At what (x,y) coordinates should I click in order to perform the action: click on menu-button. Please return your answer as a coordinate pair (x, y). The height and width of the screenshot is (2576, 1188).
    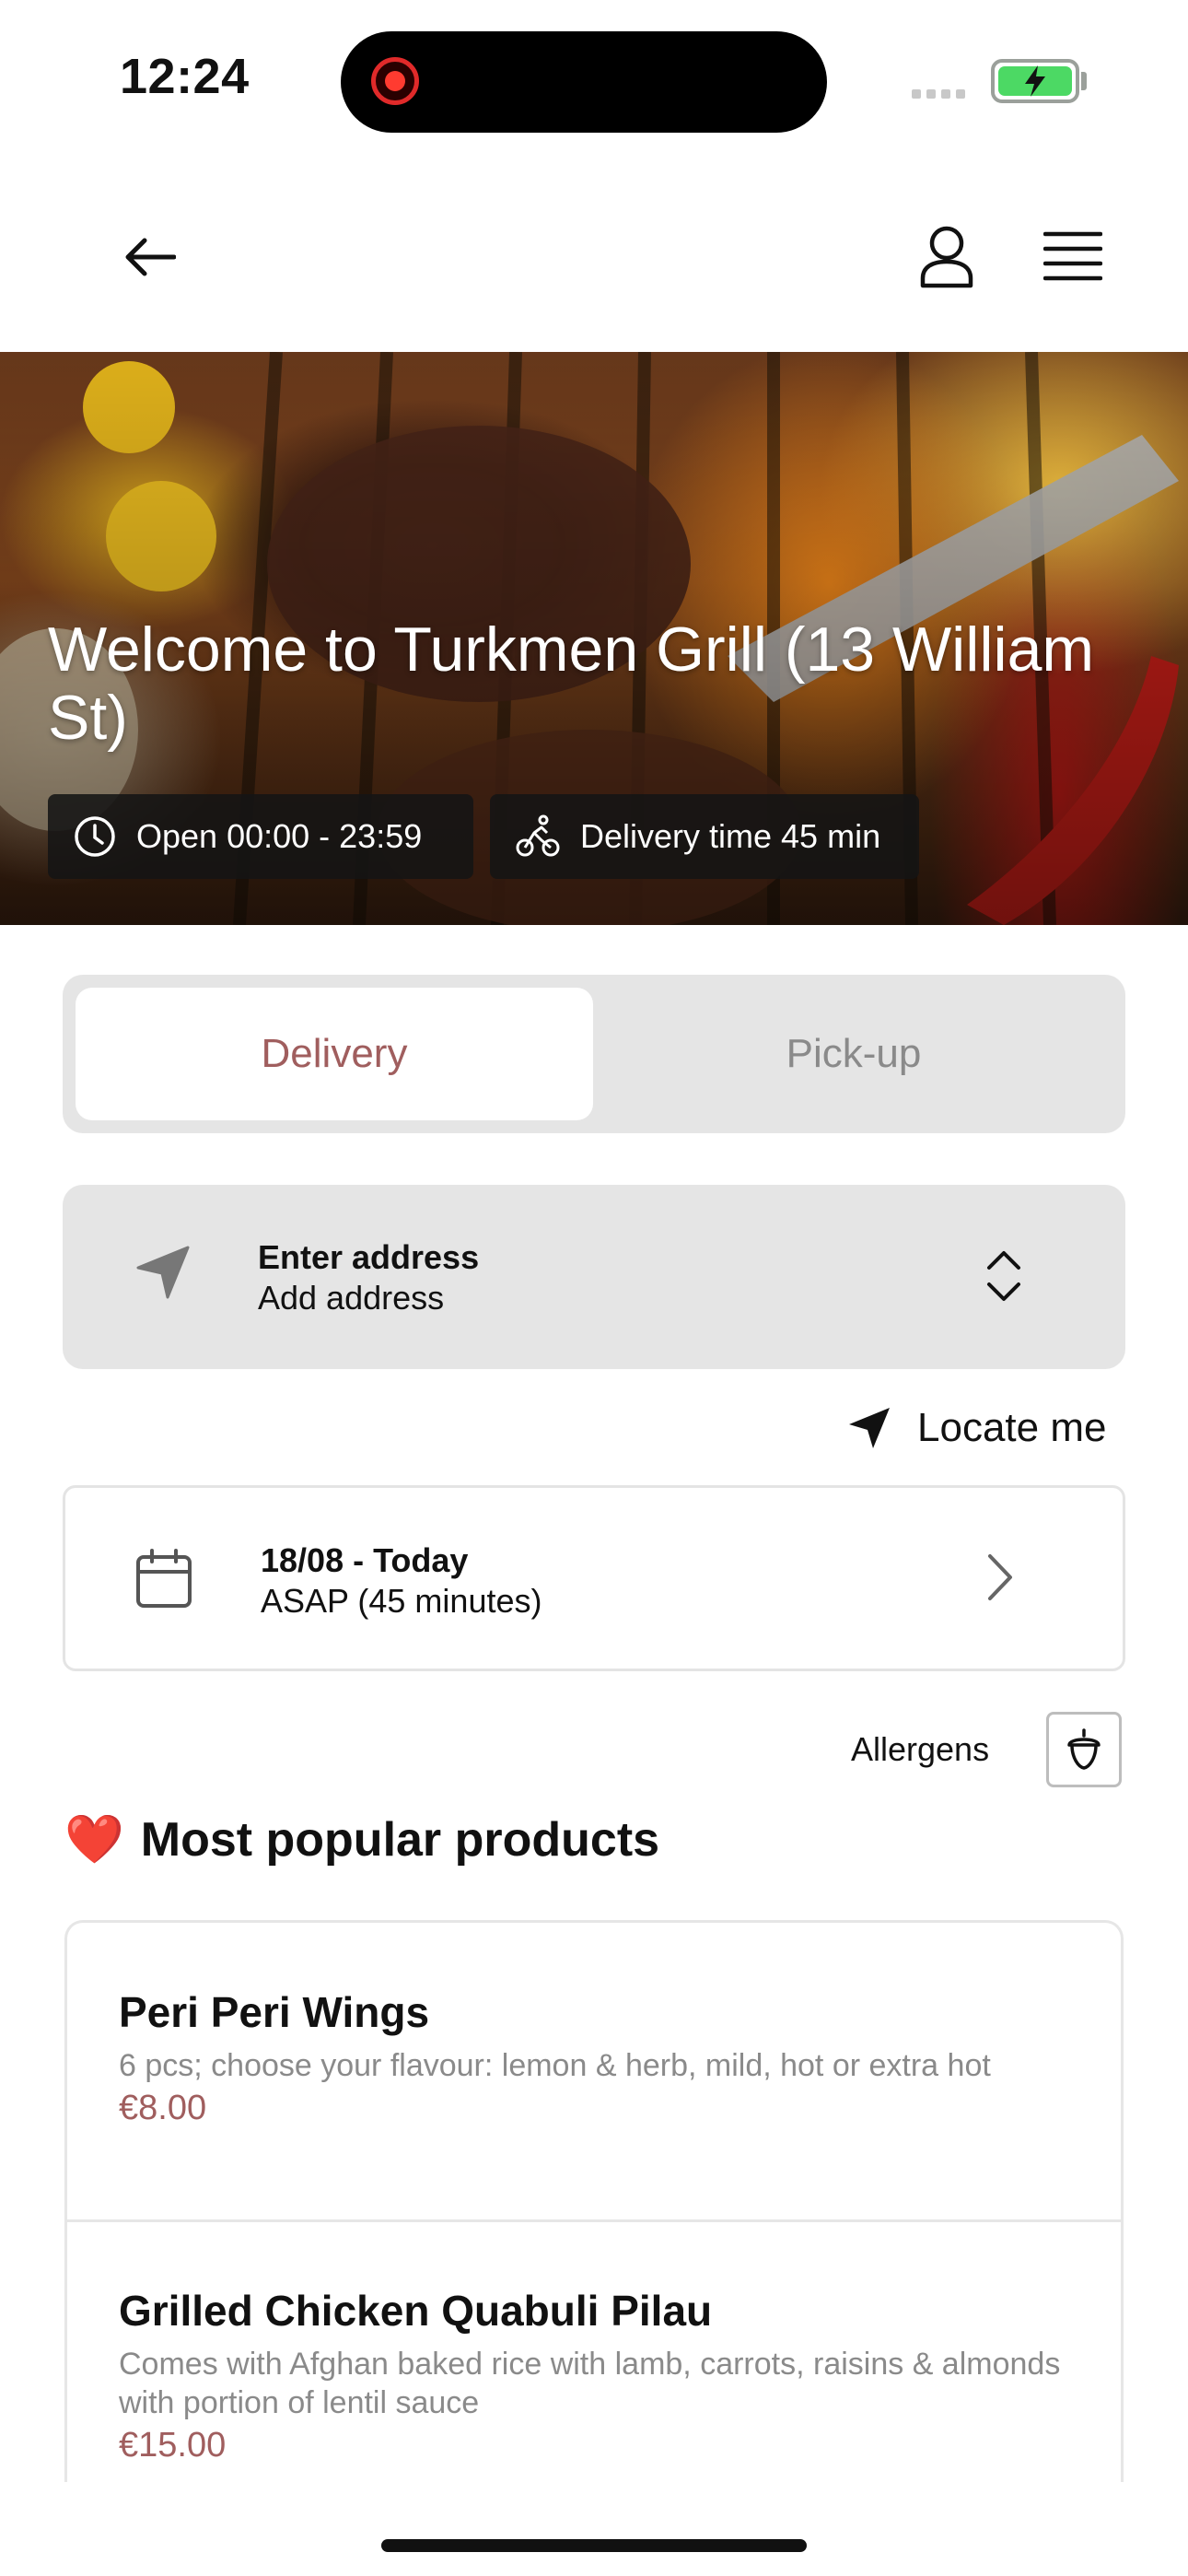
    Looking at the image, I should click on (1072, 257).